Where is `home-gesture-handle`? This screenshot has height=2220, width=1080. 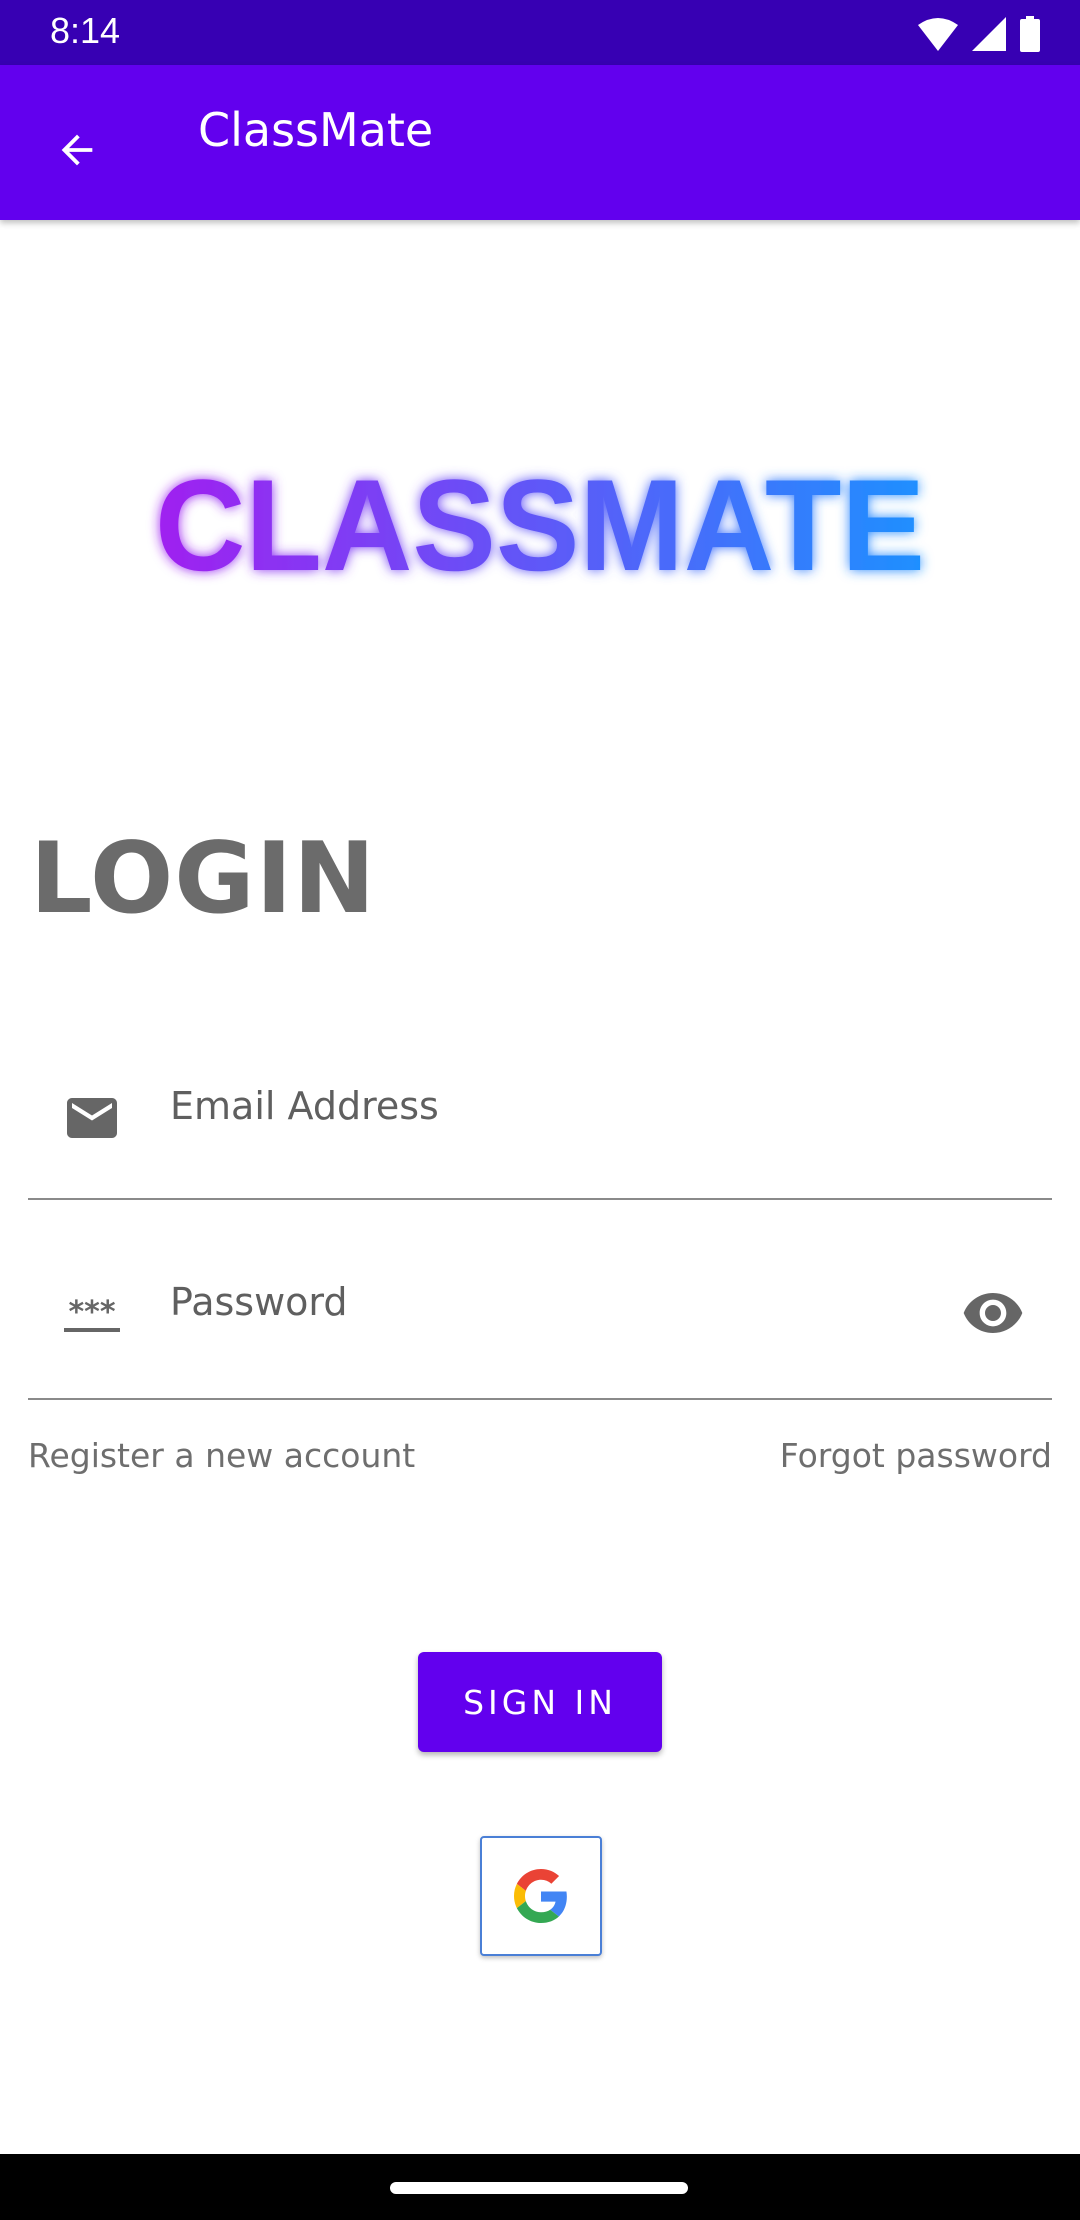 home-gesture-handle is located at coordinates (539, 2188).